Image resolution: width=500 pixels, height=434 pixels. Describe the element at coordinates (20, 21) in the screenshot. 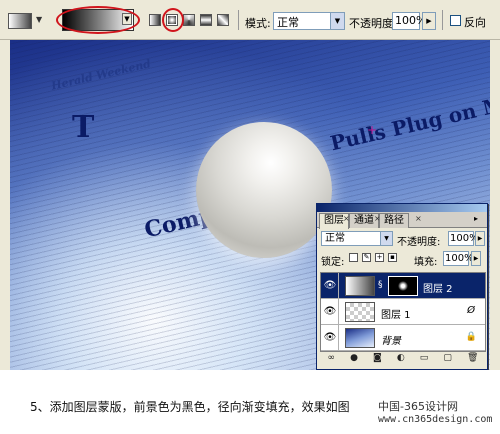

I see `gradient-tool-icon` at that location.